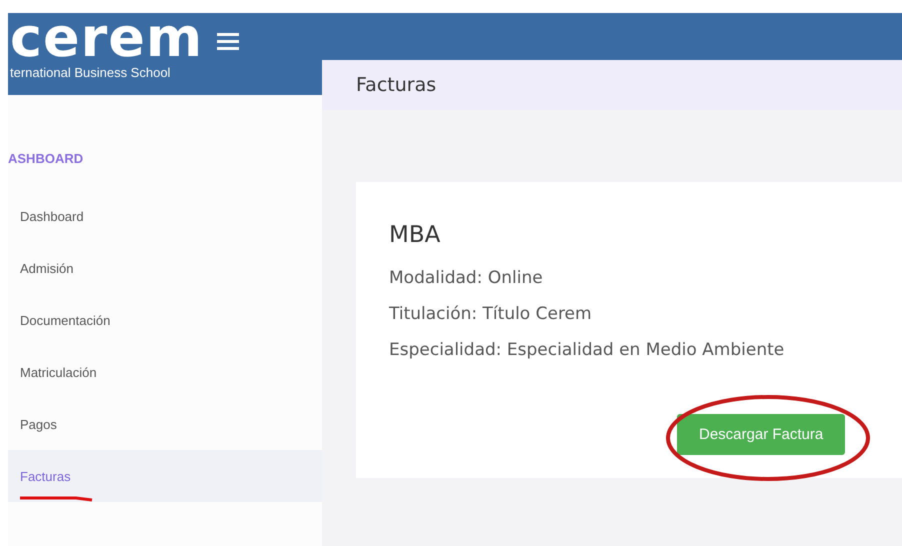 The height and width of the screenshot is (546, 902). What do you see at coordinates (165, 476) in the screenshot?
I see `sidebar-item: Facturas` at bounding box center [165, 476].